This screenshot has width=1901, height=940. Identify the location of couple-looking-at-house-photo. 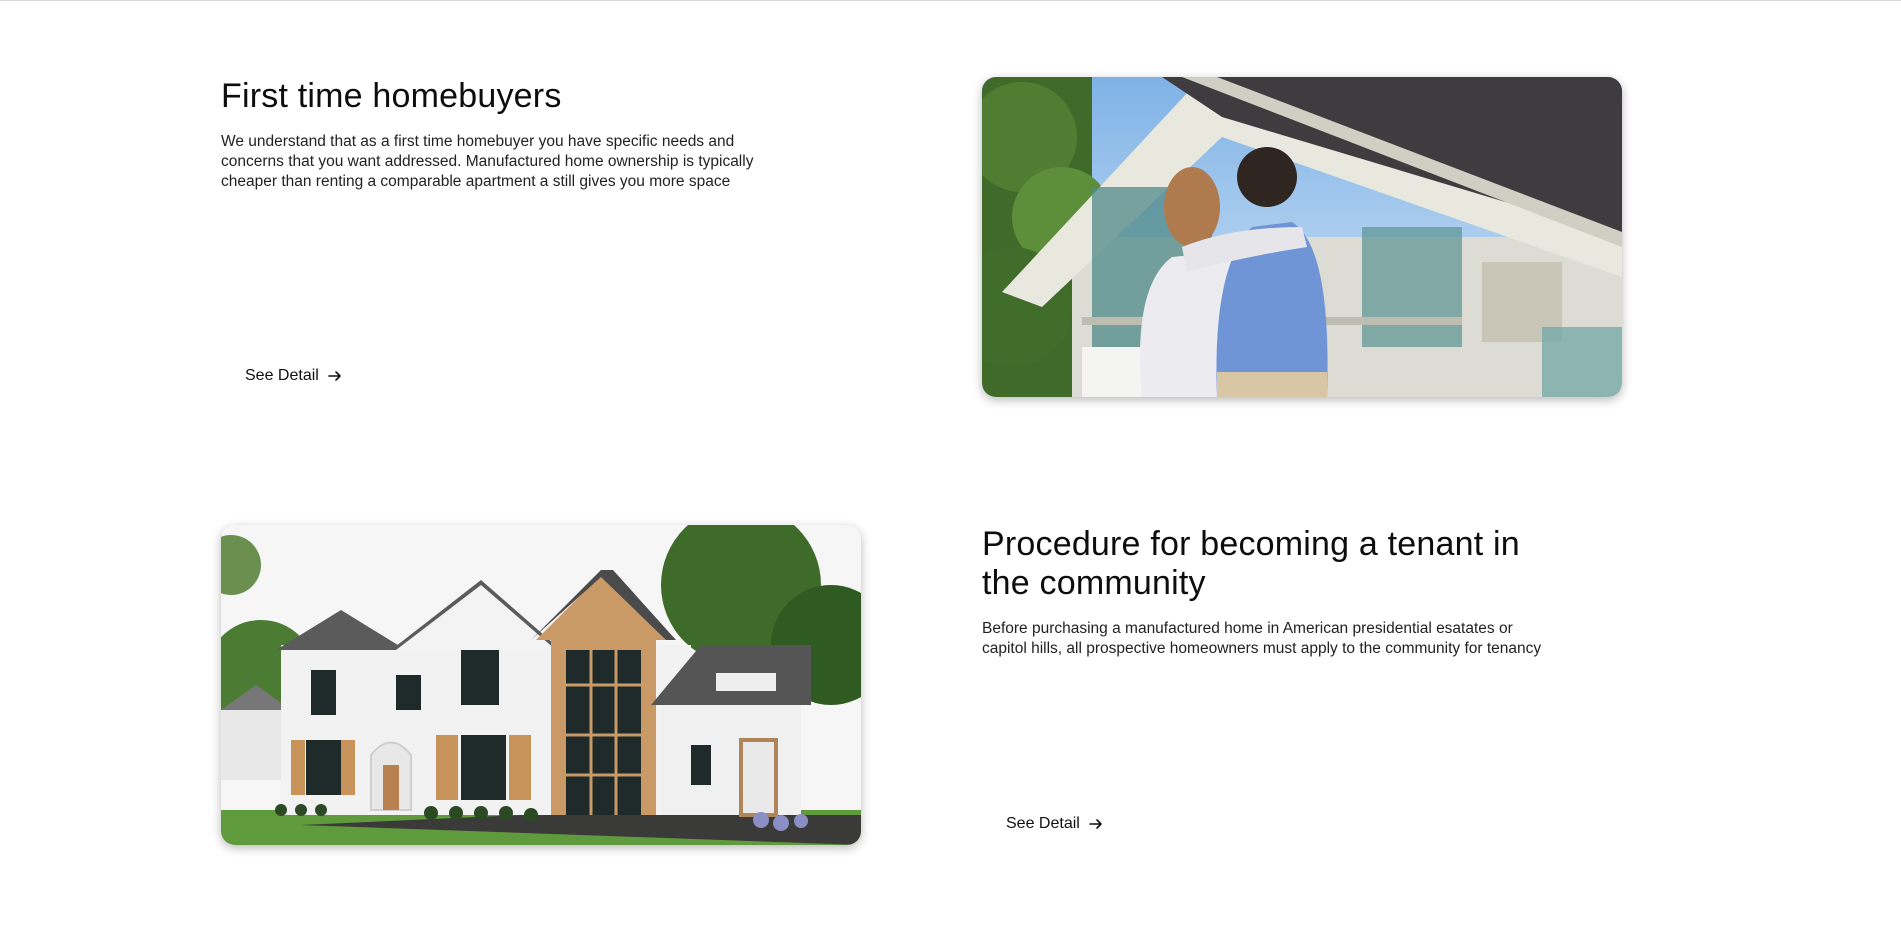
(1302, 237).